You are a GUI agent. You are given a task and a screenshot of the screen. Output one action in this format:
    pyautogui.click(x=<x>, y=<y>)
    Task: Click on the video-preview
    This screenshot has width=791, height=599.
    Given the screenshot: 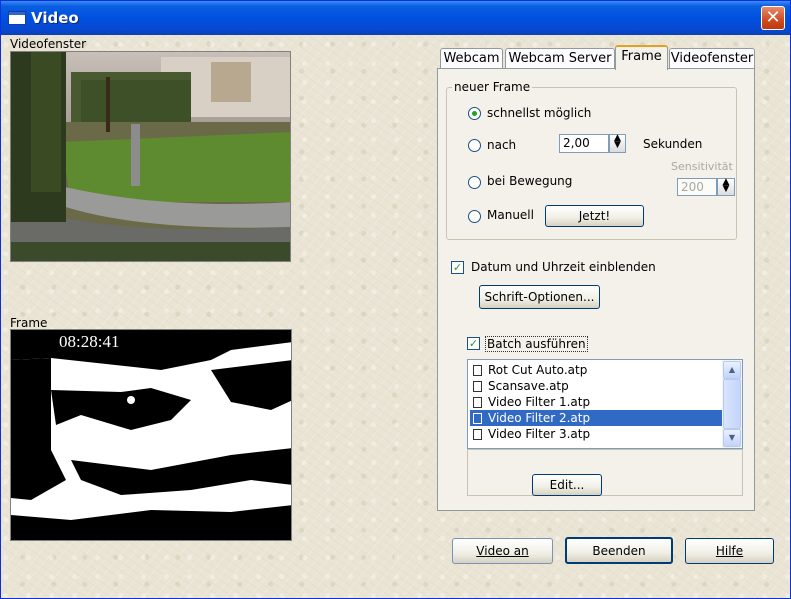 What is the action you would take?
    pyautogui.click(x=150, y=156)
    